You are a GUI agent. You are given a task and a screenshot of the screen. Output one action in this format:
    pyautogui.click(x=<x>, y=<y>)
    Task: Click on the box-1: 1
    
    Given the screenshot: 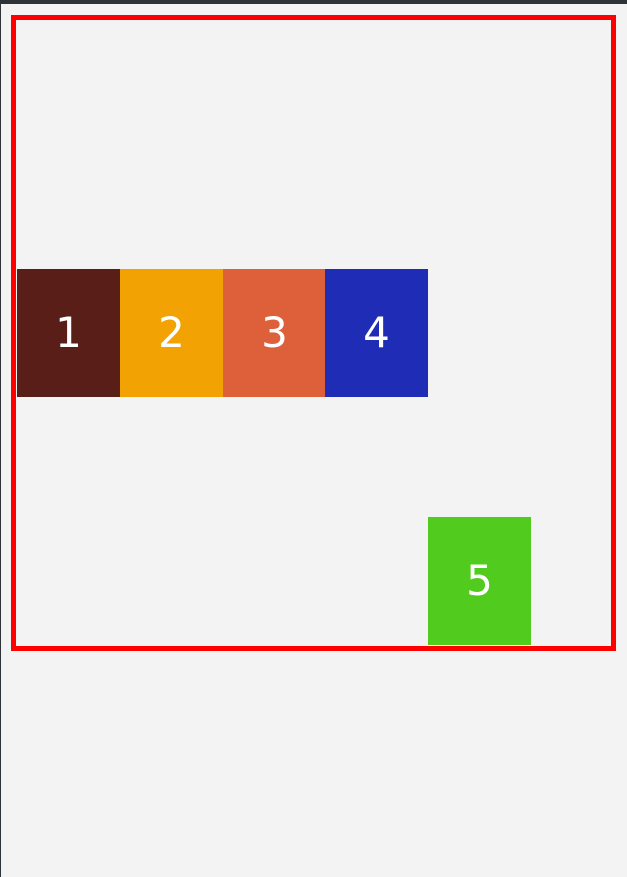 What is the action you would take?
    pyautogui.click(x=68, y=333)
    